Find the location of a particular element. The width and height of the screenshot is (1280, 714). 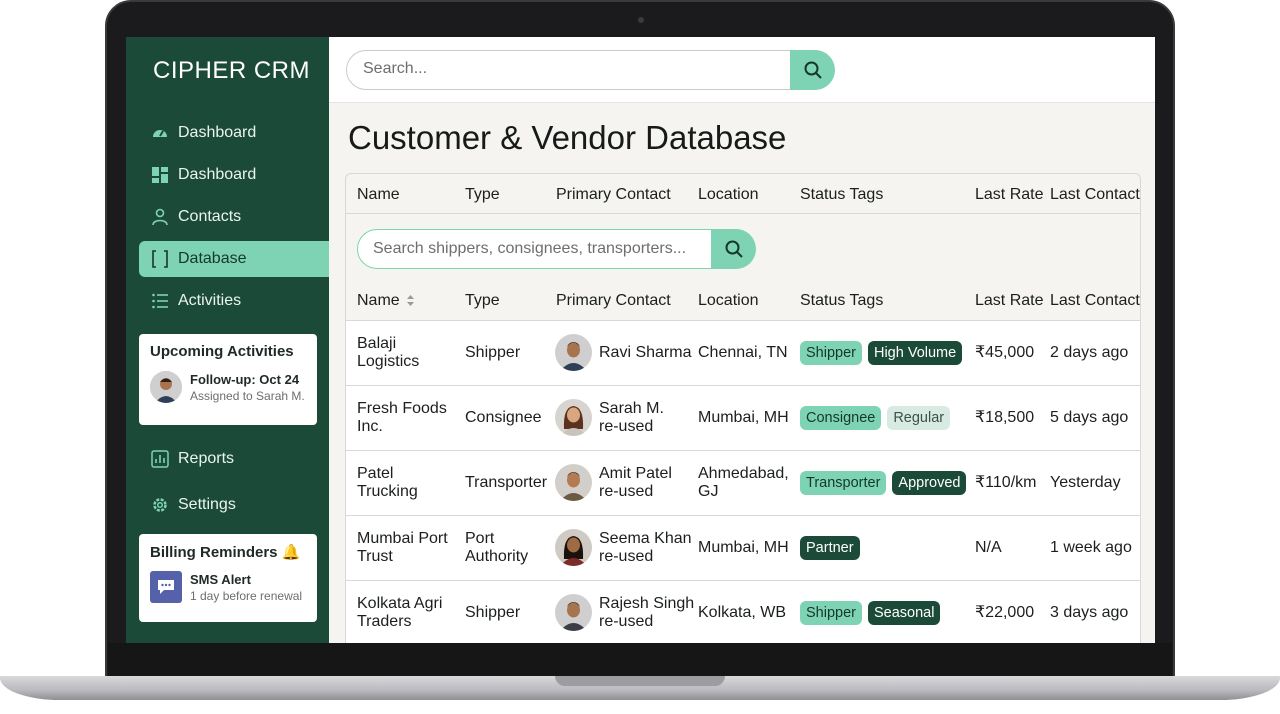

cell-status-tags: Partner is located at coordinates (833, 548).